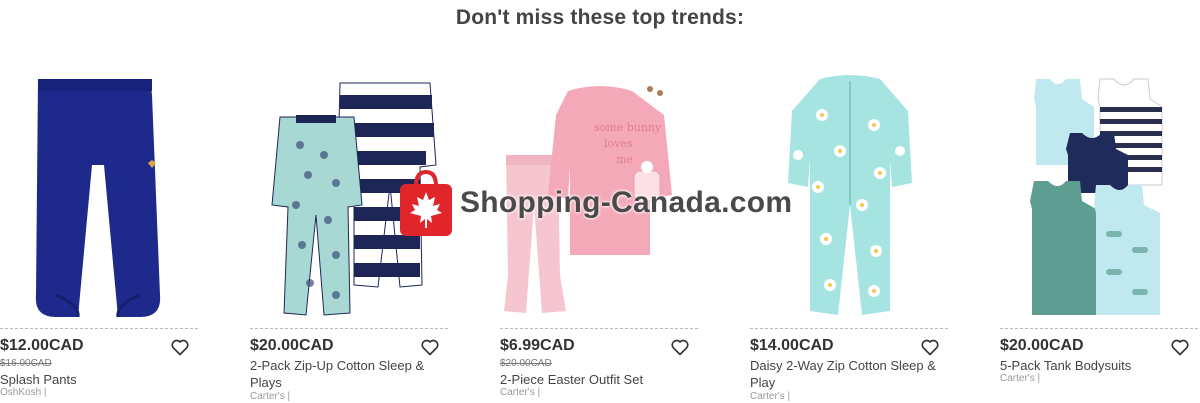  What do you see at coordinates (600, 17) in the screenshot?
I see `section-heading: Don't miss these top trends:` at bounding box center [600, 17].